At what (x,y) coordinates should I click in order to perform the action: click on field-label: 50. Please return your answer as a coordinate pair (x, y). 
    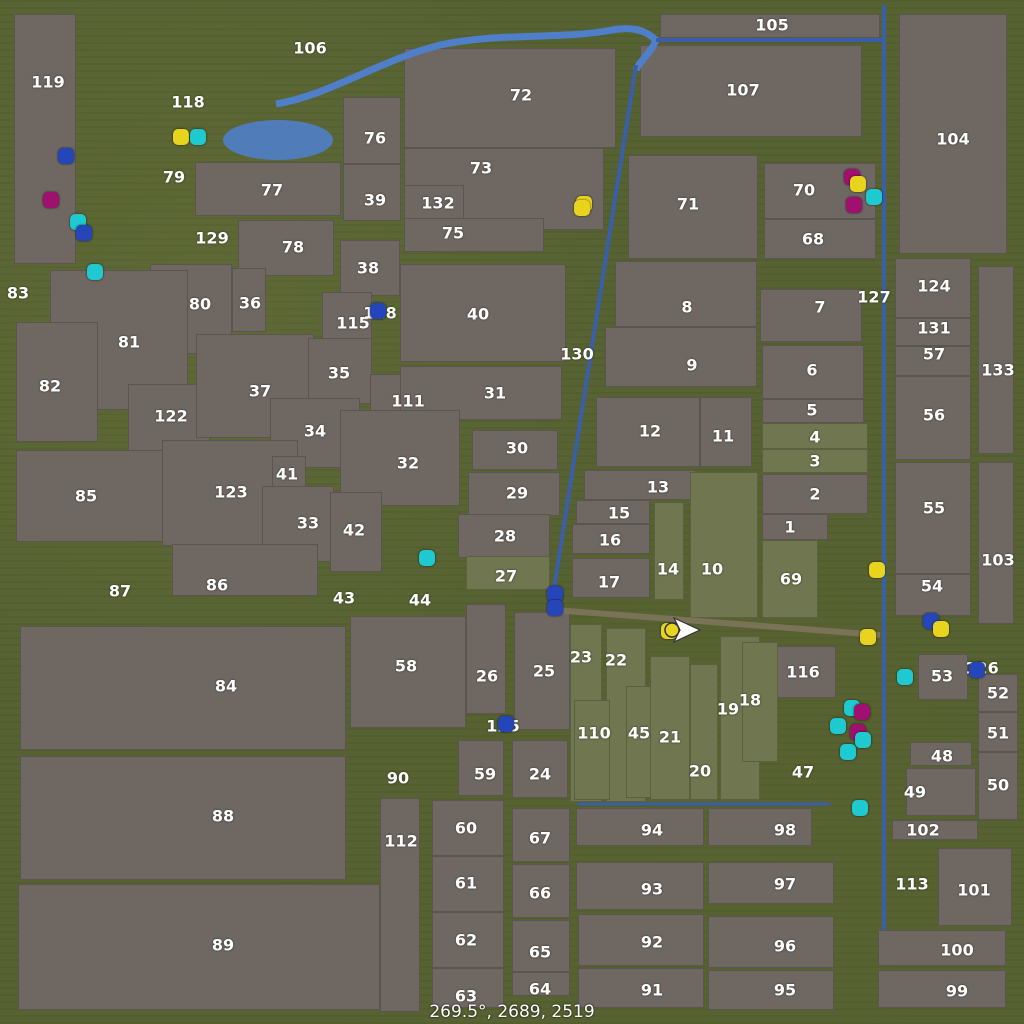
    Looking at the image, I should click on (998, 785).